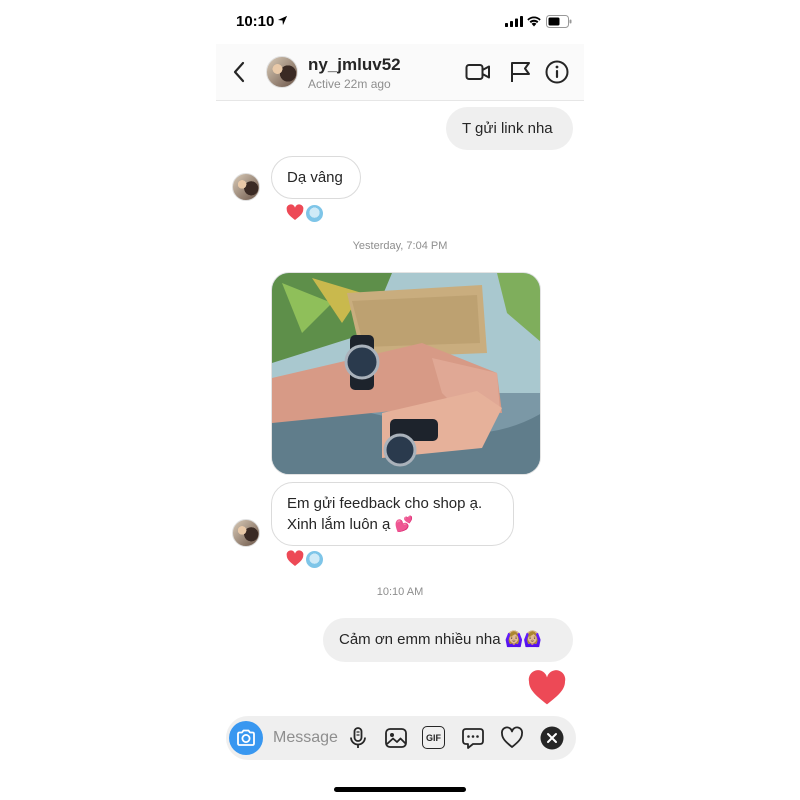 The image size is (800, 800). I want to click on camera-button, so click(246, 738).